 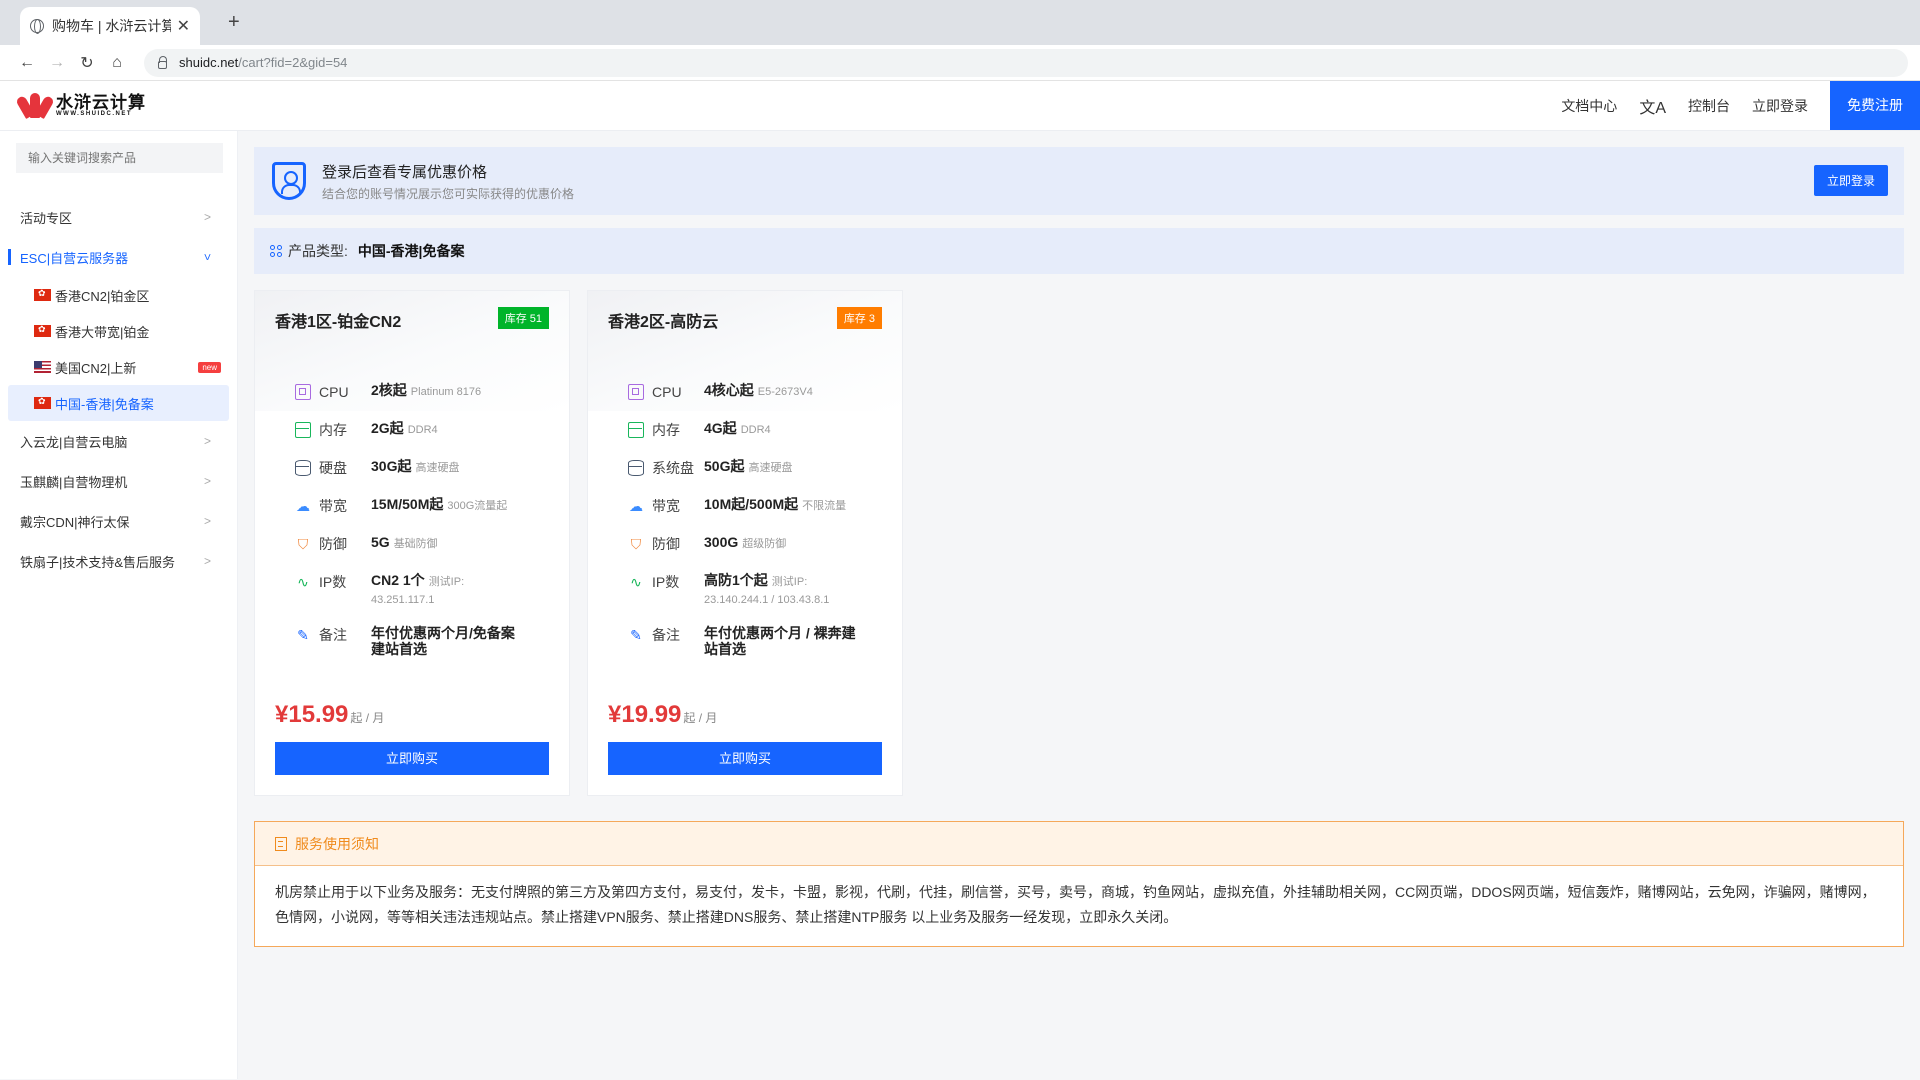 What do you see at coordinates (411, 251) in the screenshot?
I see `product-type-value: 中国-香港|免备案` at bounding box center [411, 251].